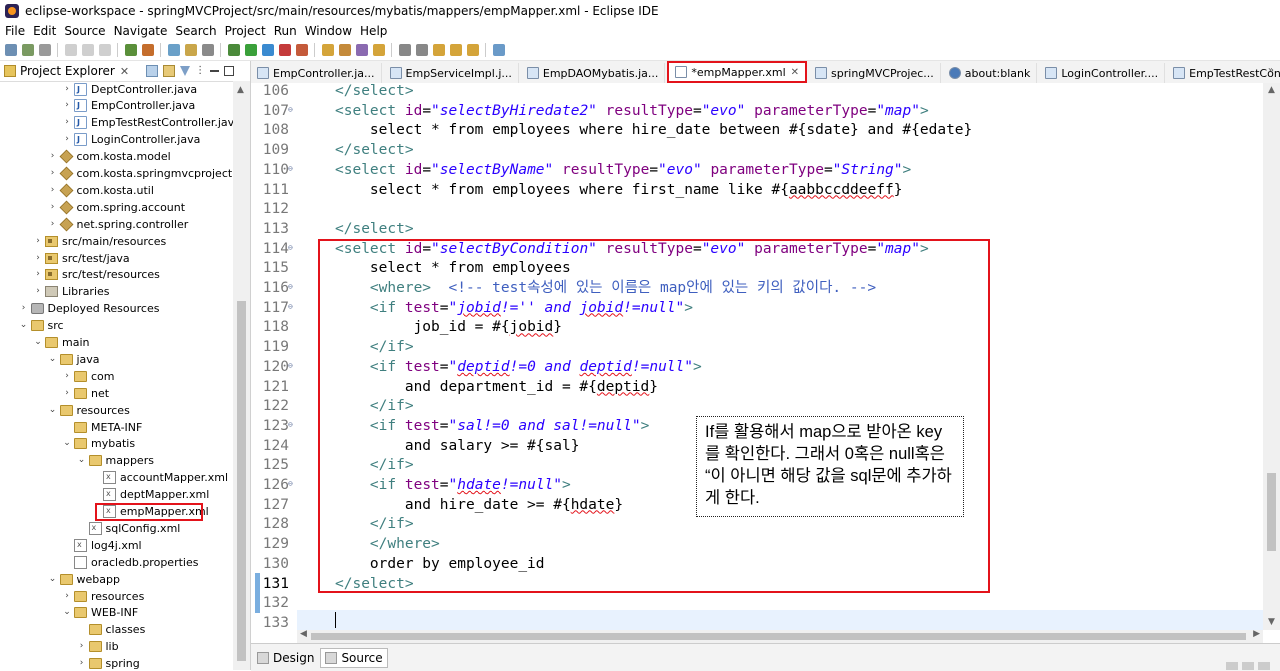  What do you see at coordinates (1271, 622) in the screenshot?
I see `scroll-down-arrow-icon: ▼` at bounding box center [1271, 622].